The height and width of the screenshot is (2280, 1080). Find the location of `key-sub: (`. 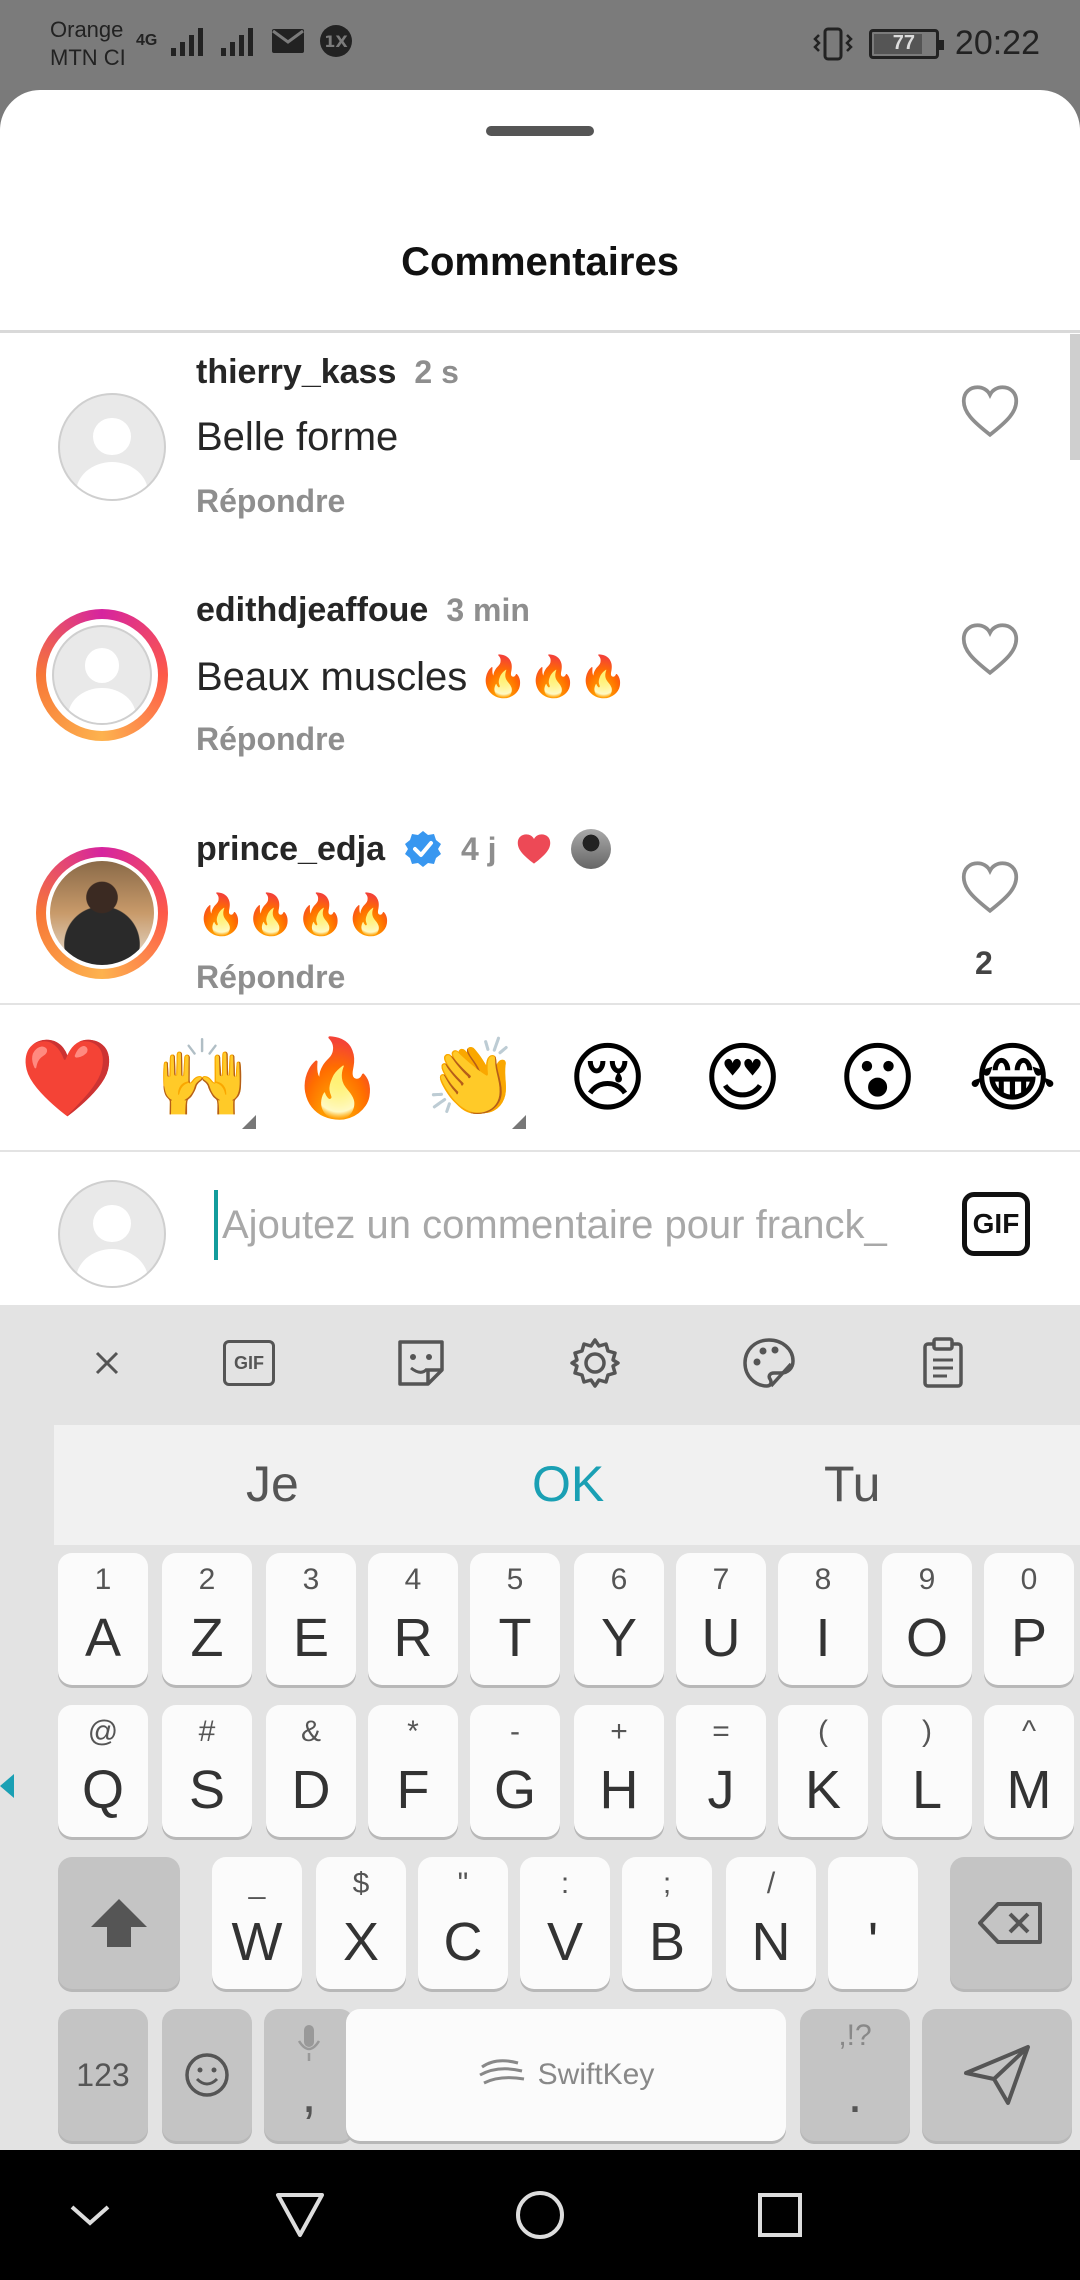

key-sub: ( is located at coordinates (823, 1731).